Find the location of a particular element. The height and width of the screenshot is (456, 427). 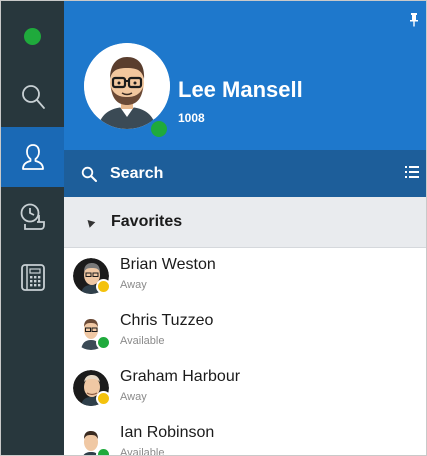

list-view-icon is located at coordinates (412, 172).